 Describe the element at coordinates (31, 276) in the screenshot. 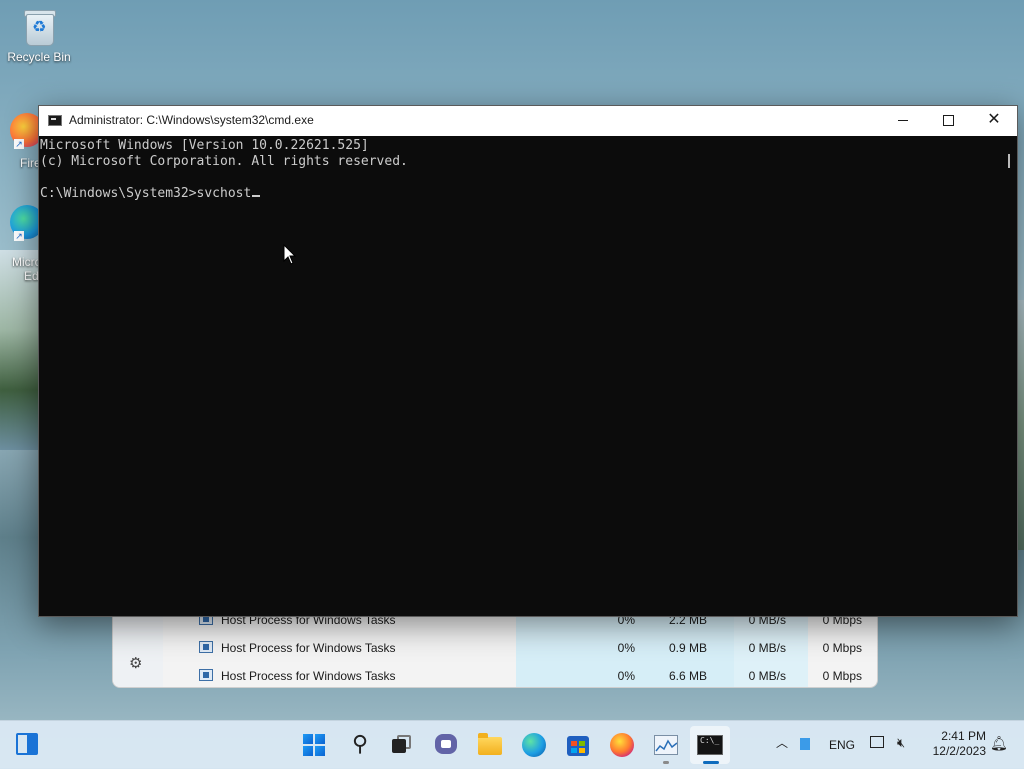

I see `edge-desktop-label-line2: Ed` at that location.